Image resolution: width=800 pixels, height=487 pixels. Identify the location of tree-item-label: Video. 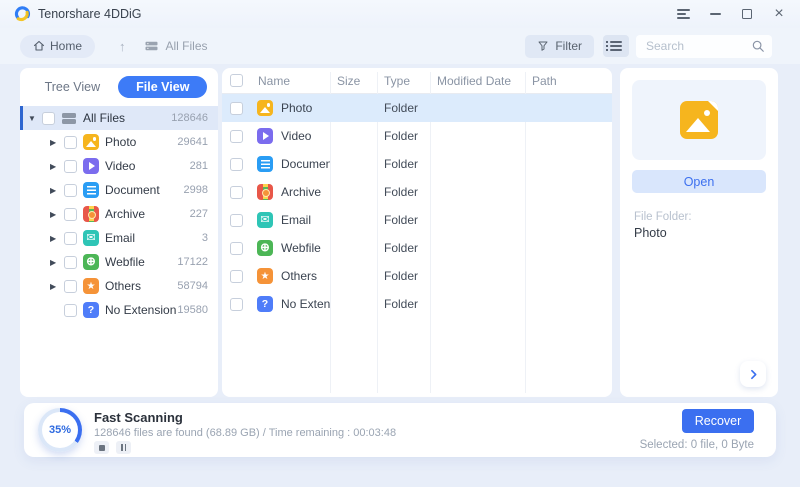
(120, 166).